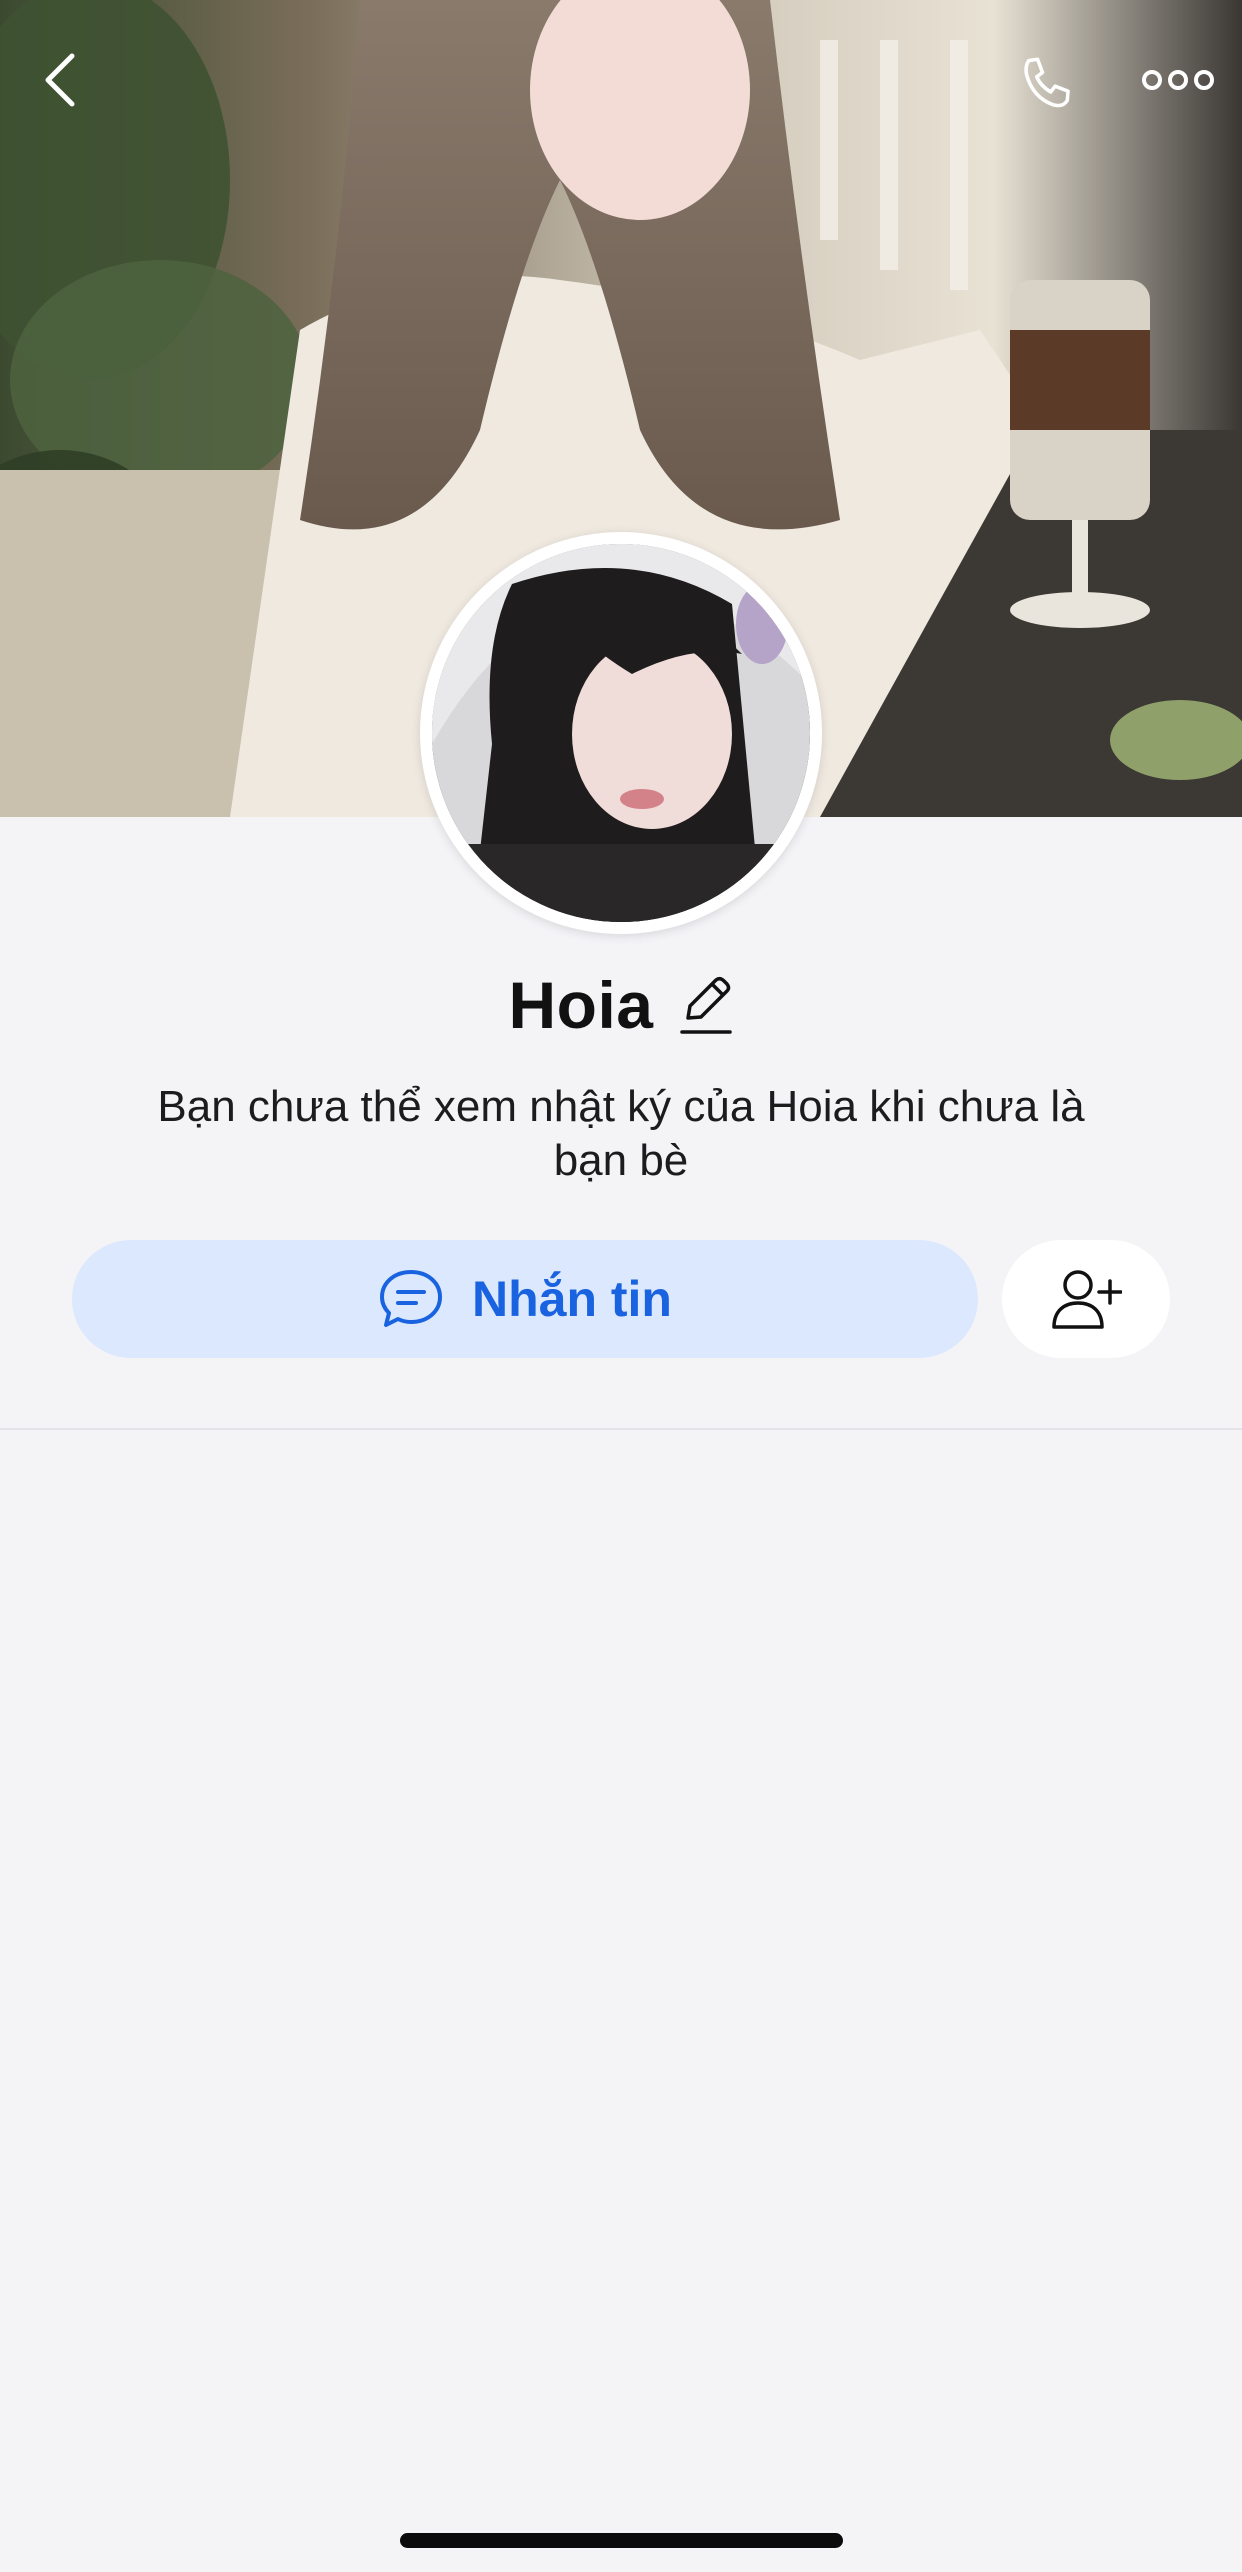  I want to click on home-indicator, so click(621, 2540).